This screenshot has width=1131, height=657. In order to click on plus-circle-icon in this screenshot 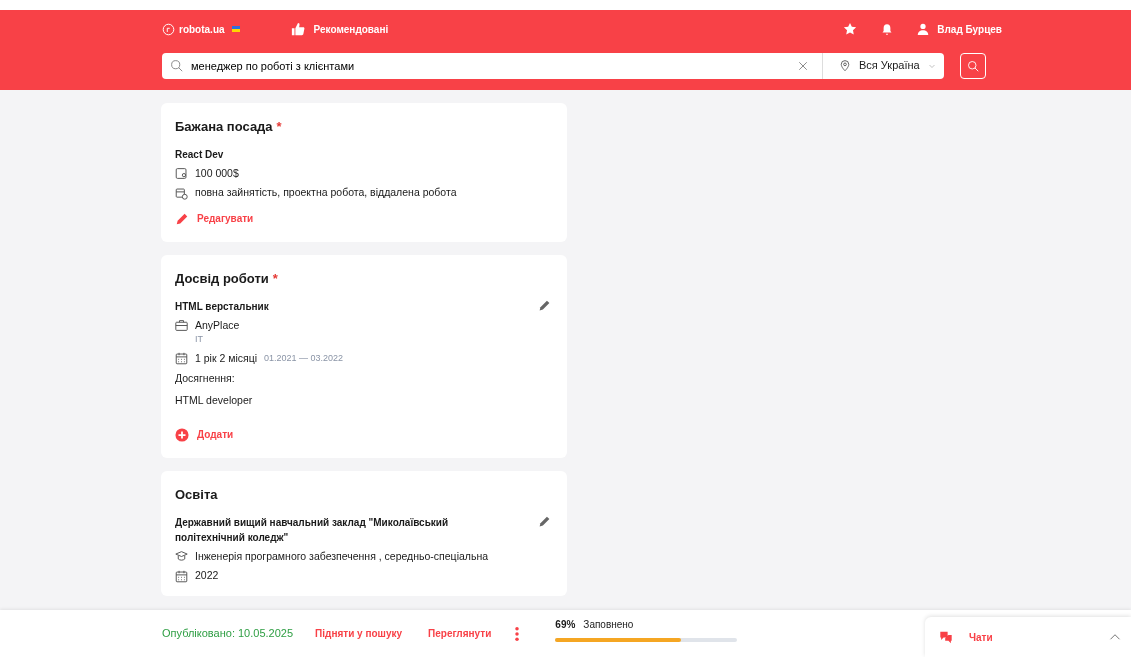, I will do `click(182, 434)`.